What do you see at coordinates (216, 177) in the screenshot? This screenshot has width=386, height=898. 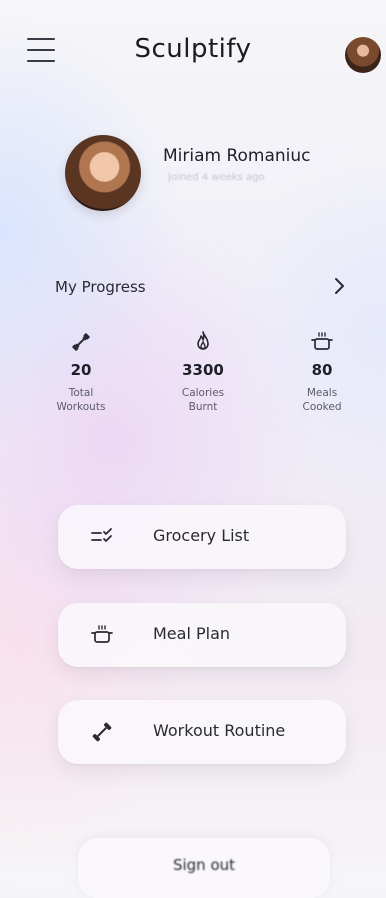 I see `profile-joined-text: Joined 4 weeks ago` at bounding box center [216, 177].